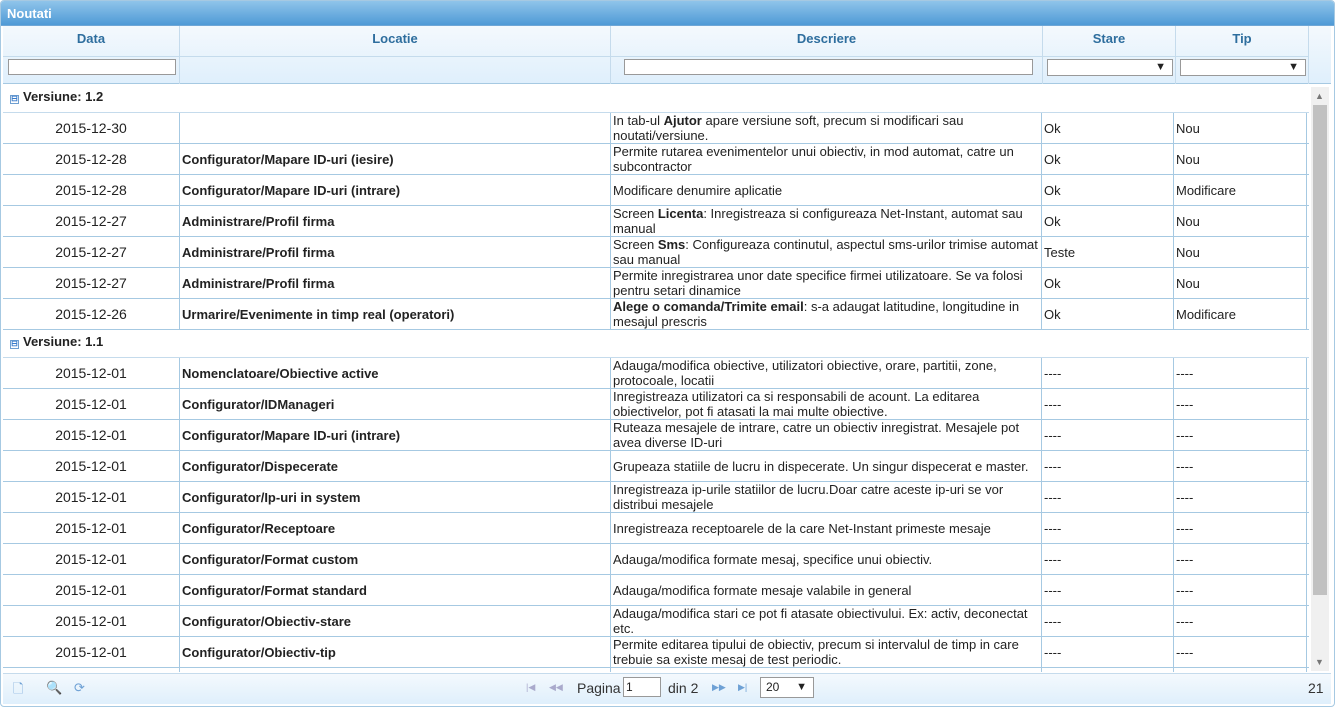  I want to click on location-cell: Nomenclatoare/Obiective active, so click(395, 373).